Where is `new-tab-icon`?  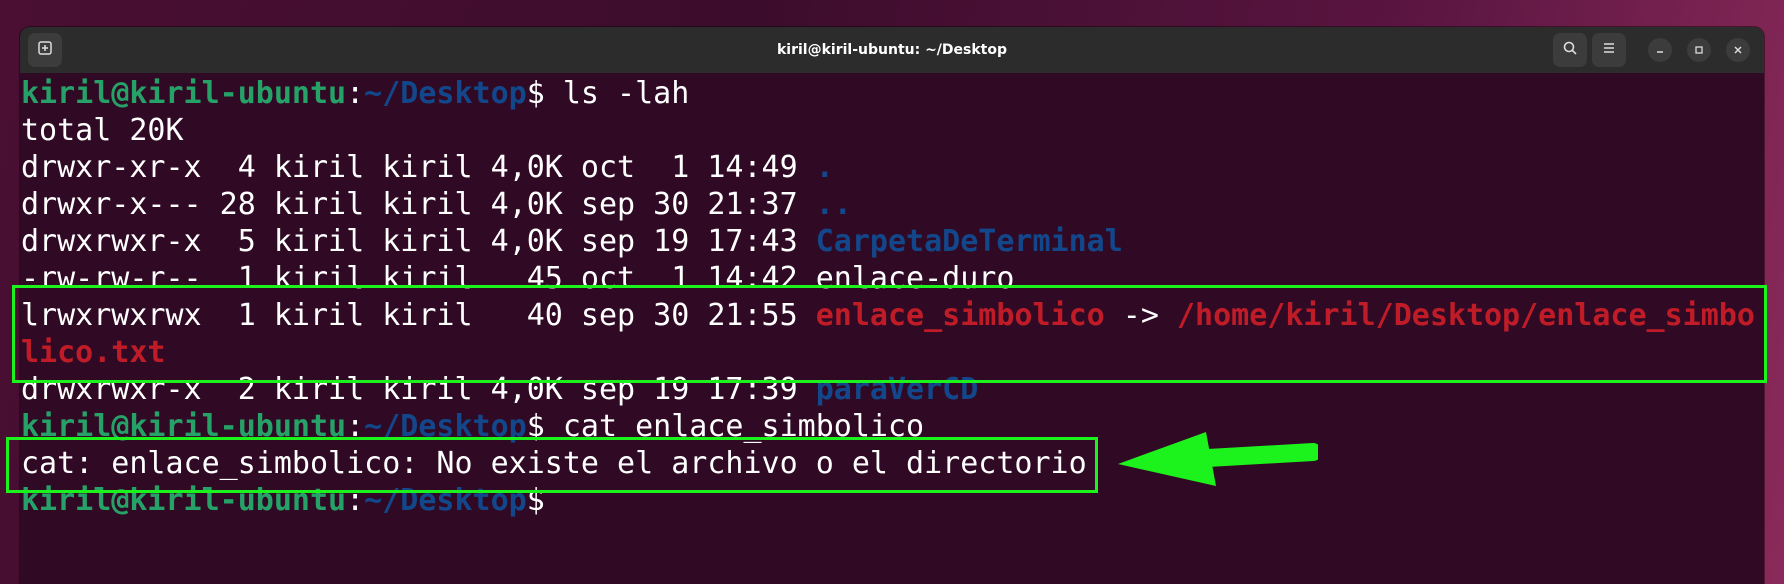 new-tab-icon is located at coordinates (45, 50).